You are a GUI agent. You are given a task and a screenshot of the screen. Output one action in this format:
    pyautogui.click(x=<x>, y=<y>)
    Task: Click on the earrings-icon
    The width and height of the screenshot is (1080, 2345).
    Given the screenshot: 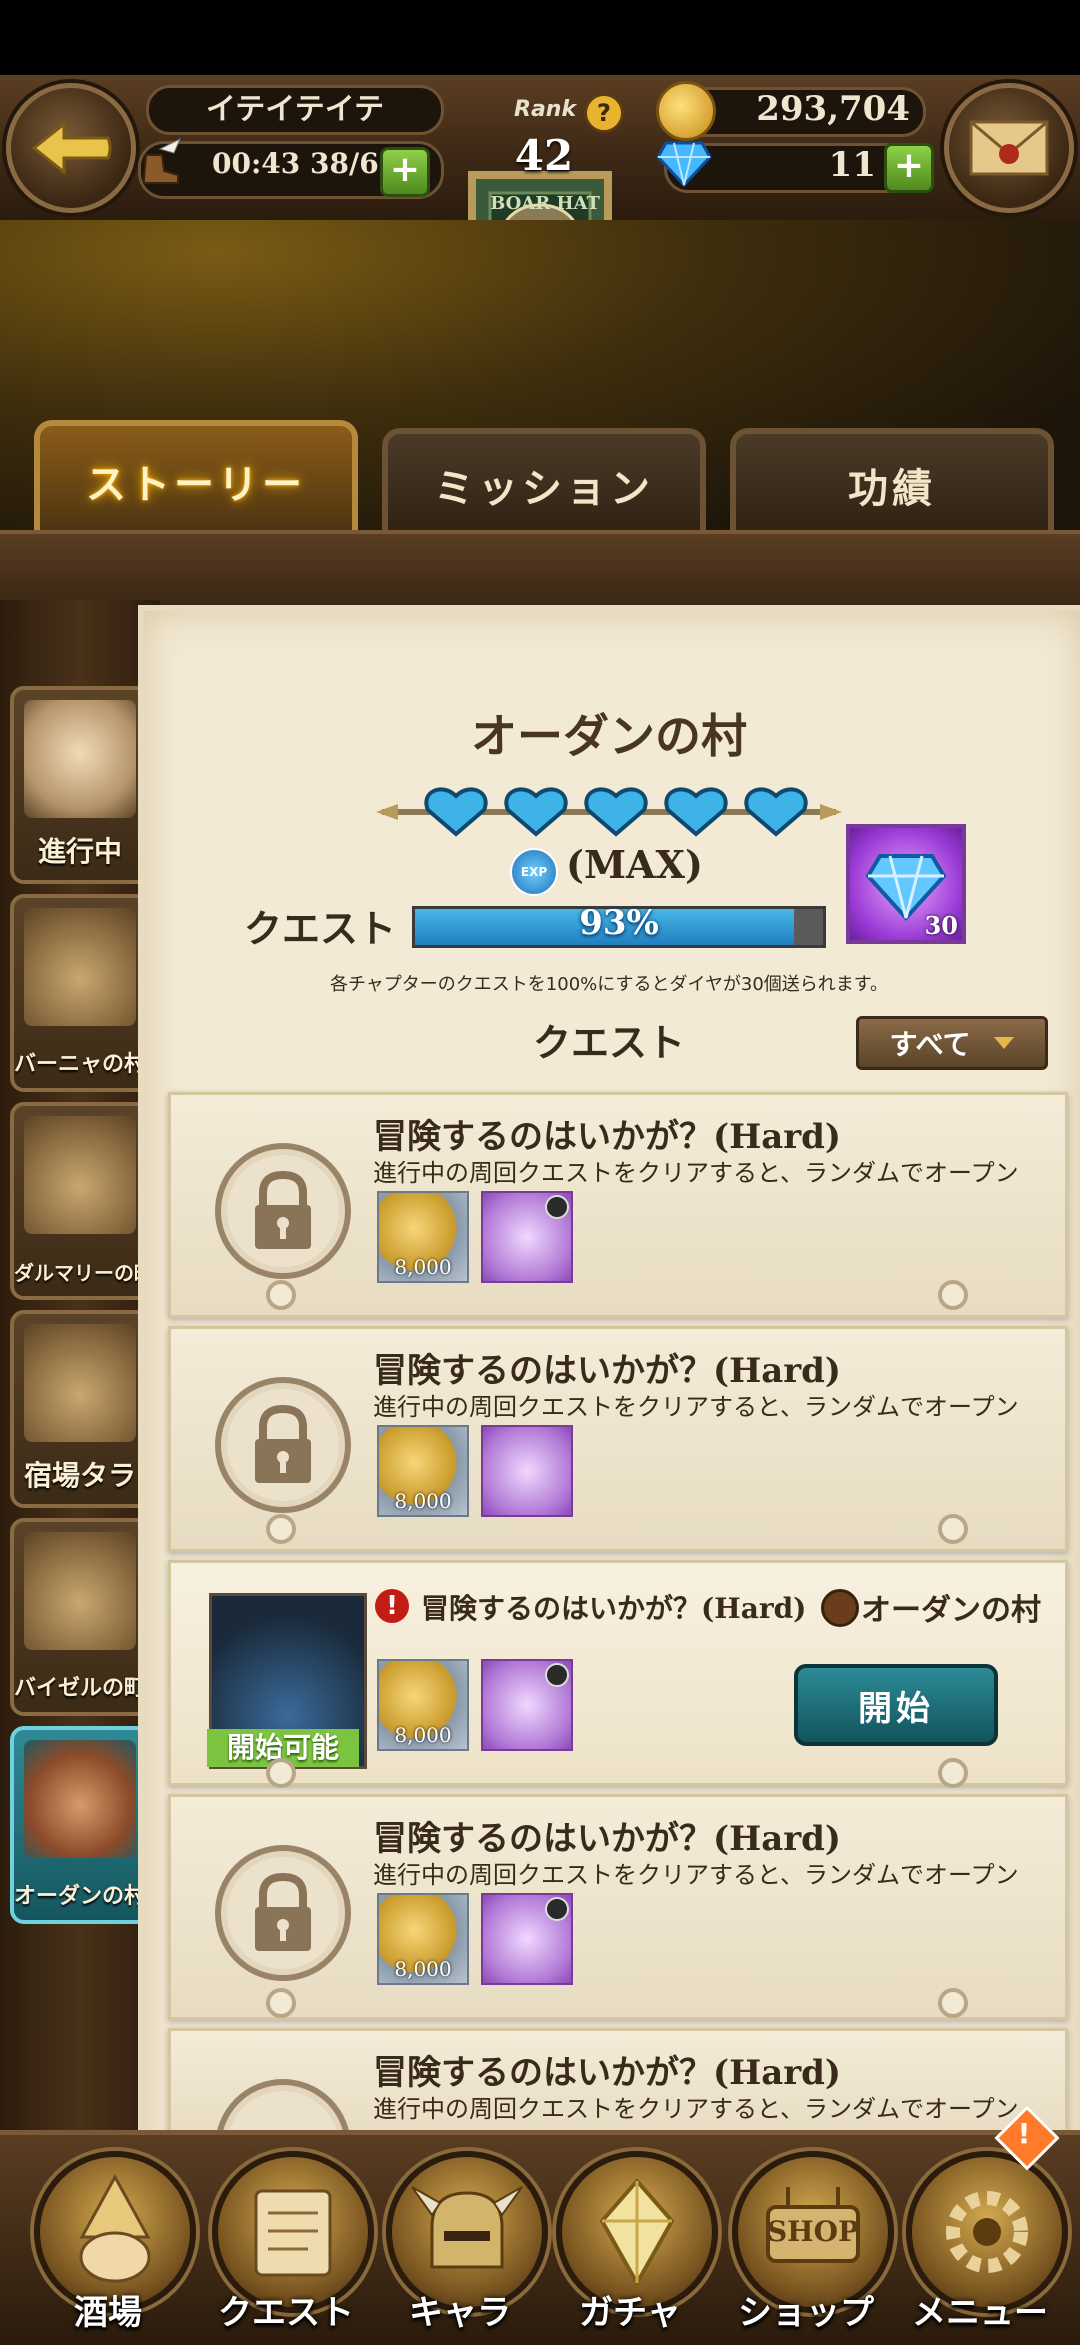 What is the action you would take?
    pyautogui.click(x=527, y=1705)
    